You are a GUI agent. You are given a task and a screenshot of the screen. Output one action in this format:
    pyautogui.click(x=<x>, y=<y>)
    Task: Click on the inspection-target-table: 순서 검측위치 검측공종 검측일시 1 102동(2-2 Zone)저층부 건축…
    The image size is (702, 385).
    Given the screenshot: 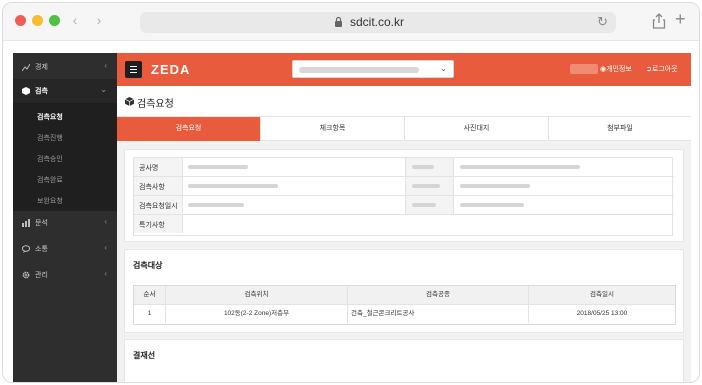 What is the action you would take?
    pyautogui.click(x=404, y=305)
    